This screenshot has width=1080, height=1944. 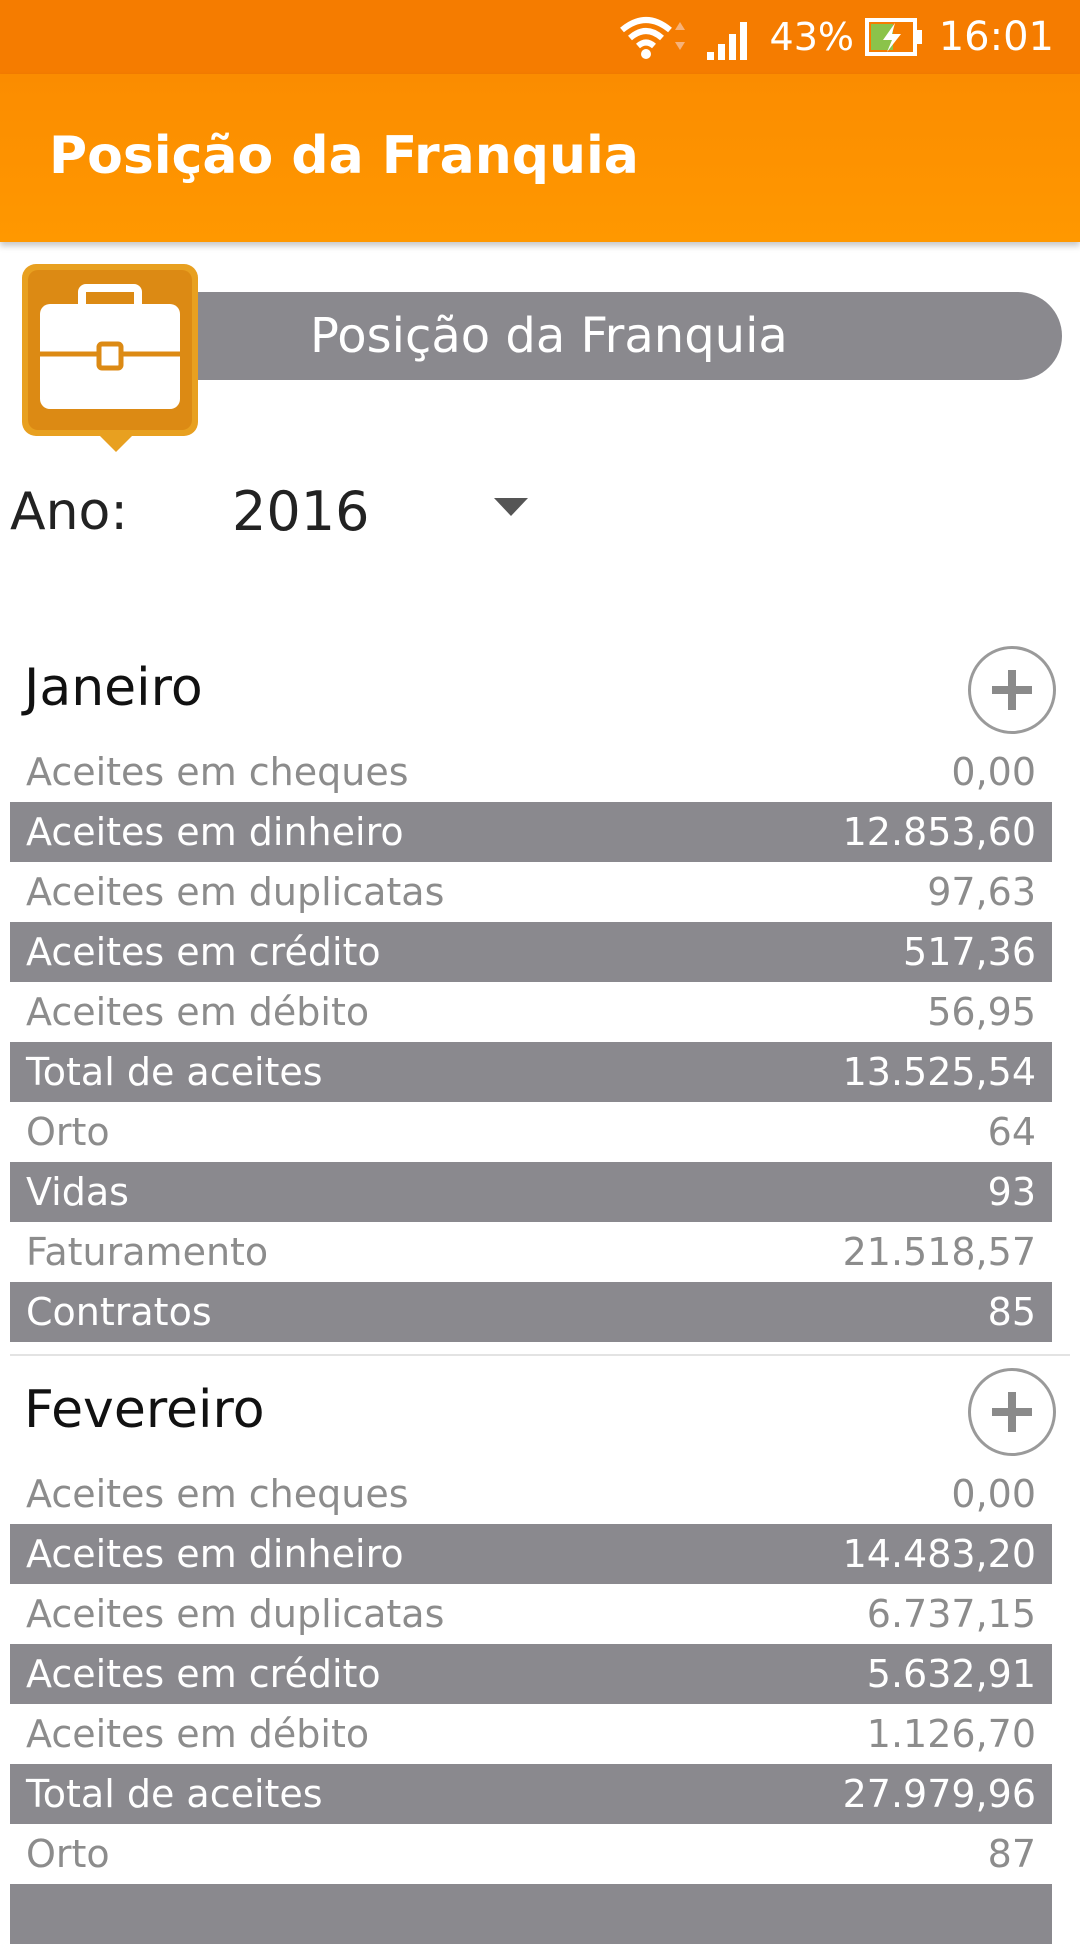 I want to click on row-label: Faturamento, so click(x=147, y=1252).